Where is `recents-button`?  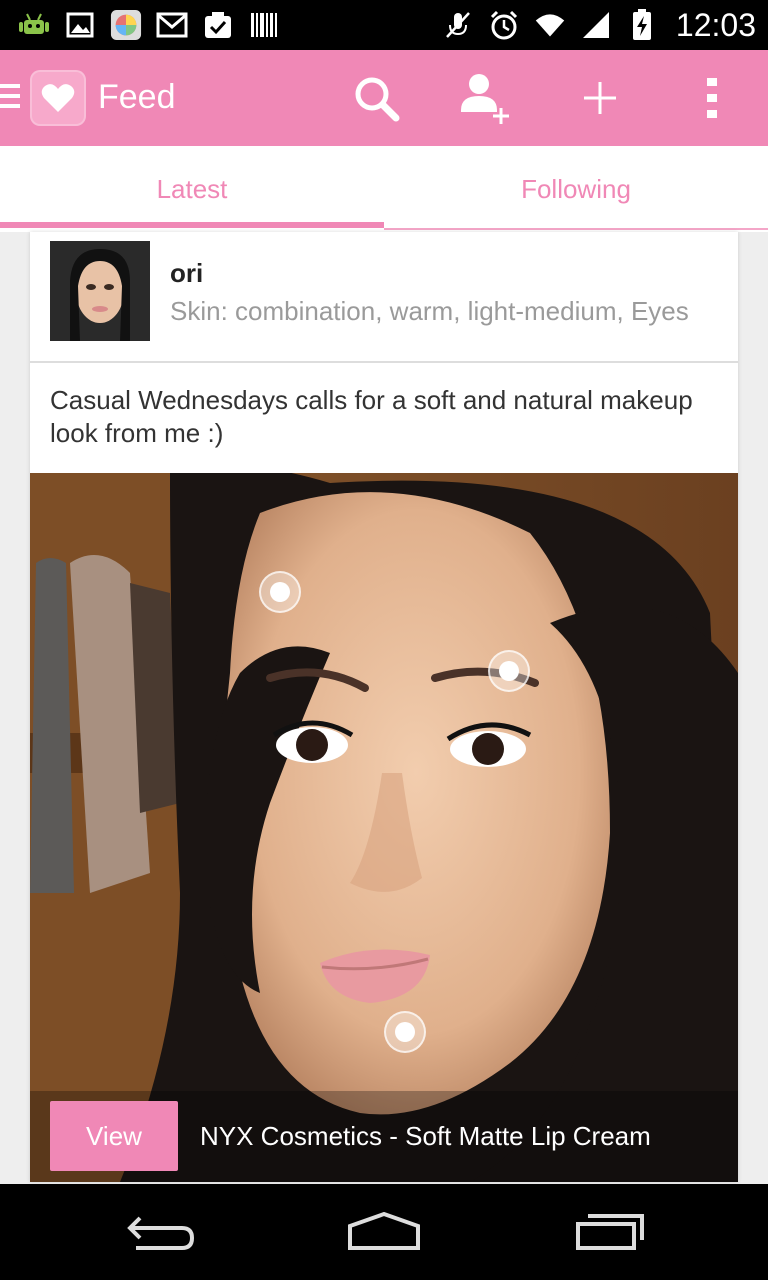 recents-button is located at coordinates (610, 1232).